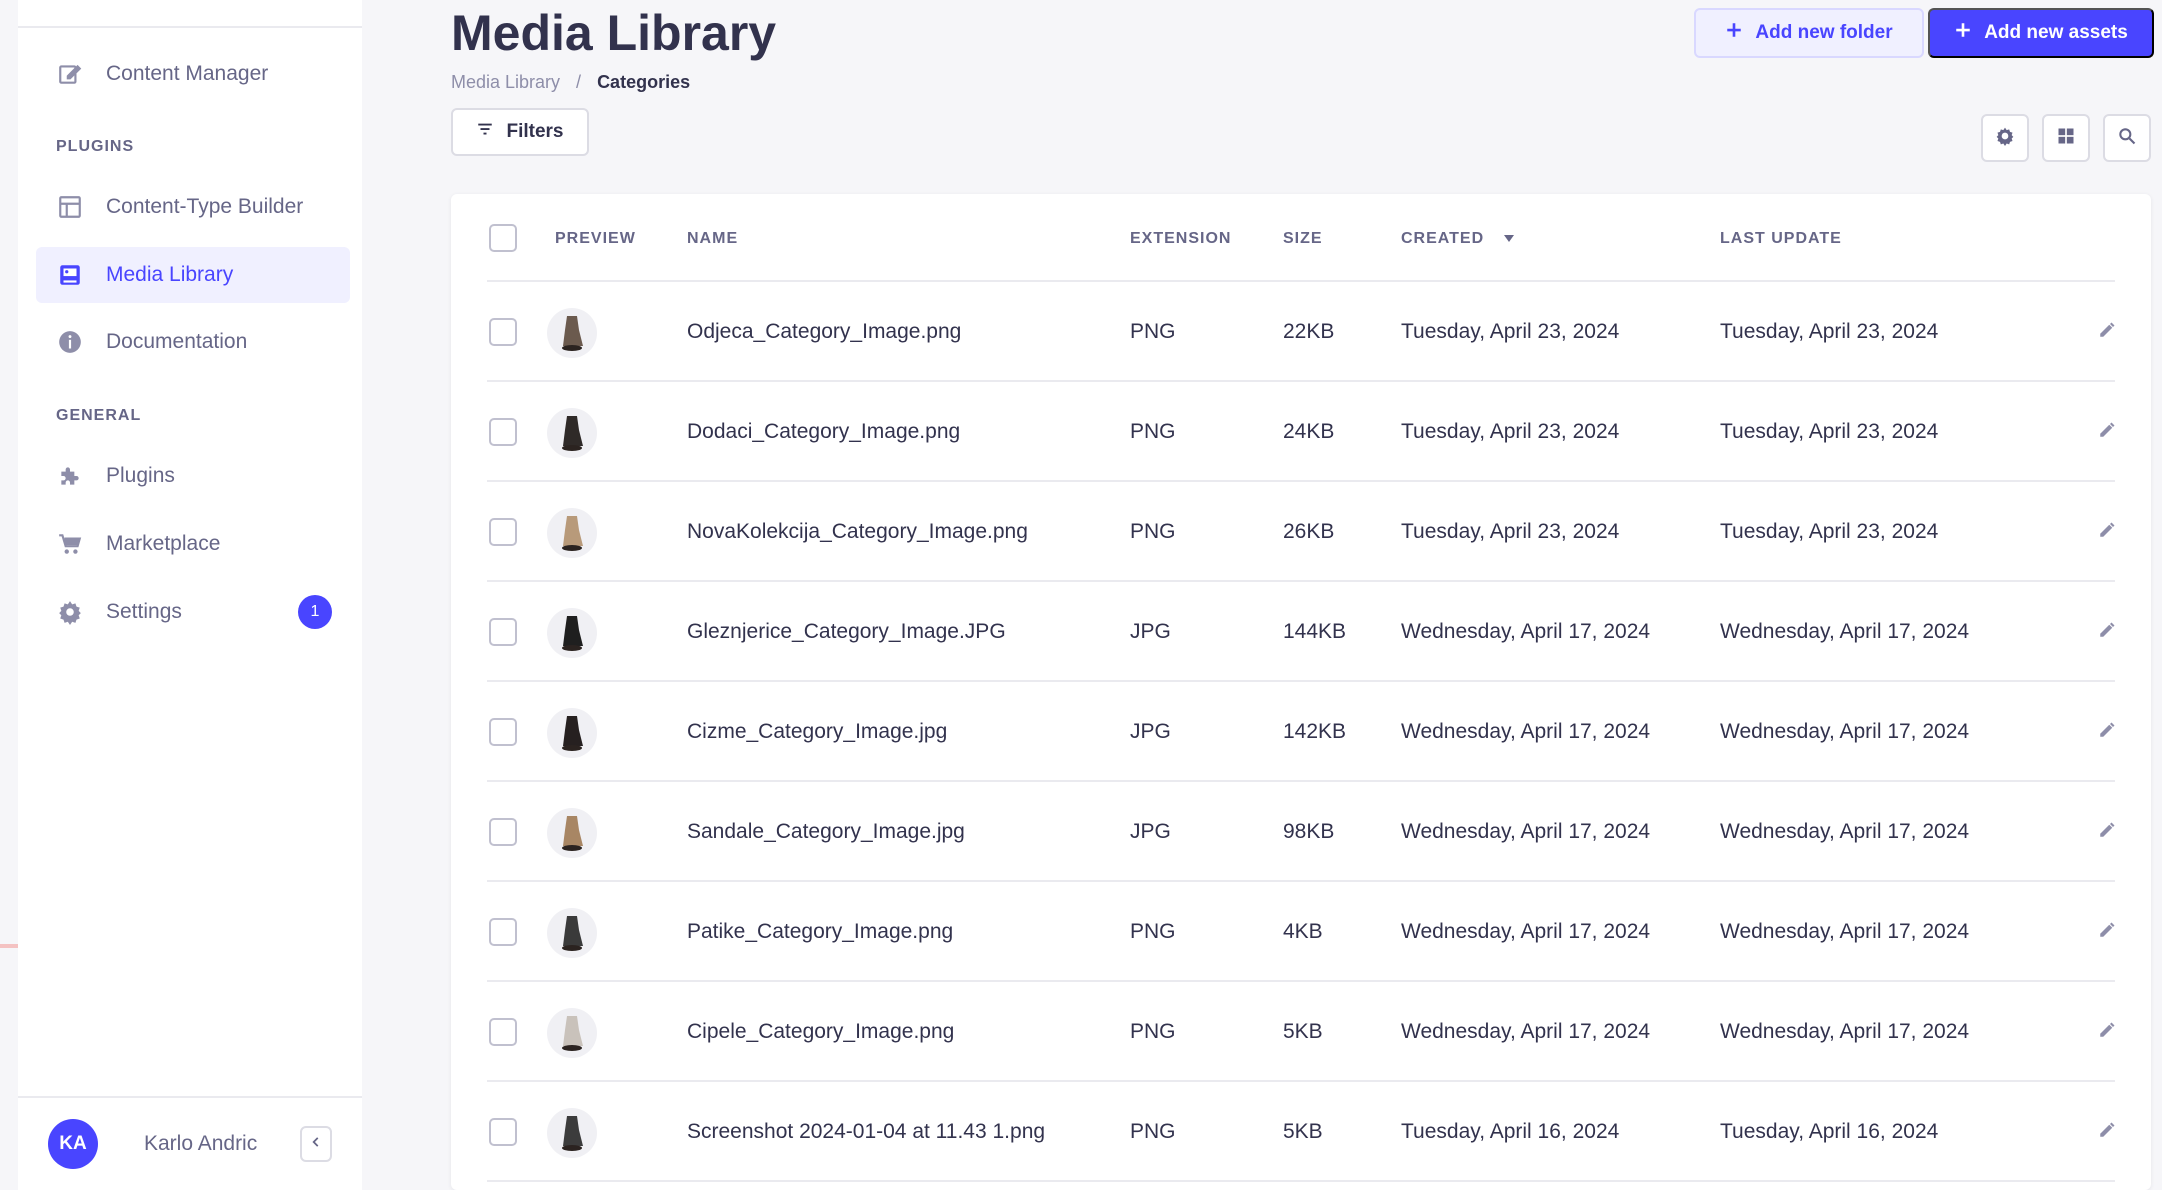 Image resolution: width=2162 pixels, height=1190 pixels. I want to click on select-all-checkbox, so click(503, 238).